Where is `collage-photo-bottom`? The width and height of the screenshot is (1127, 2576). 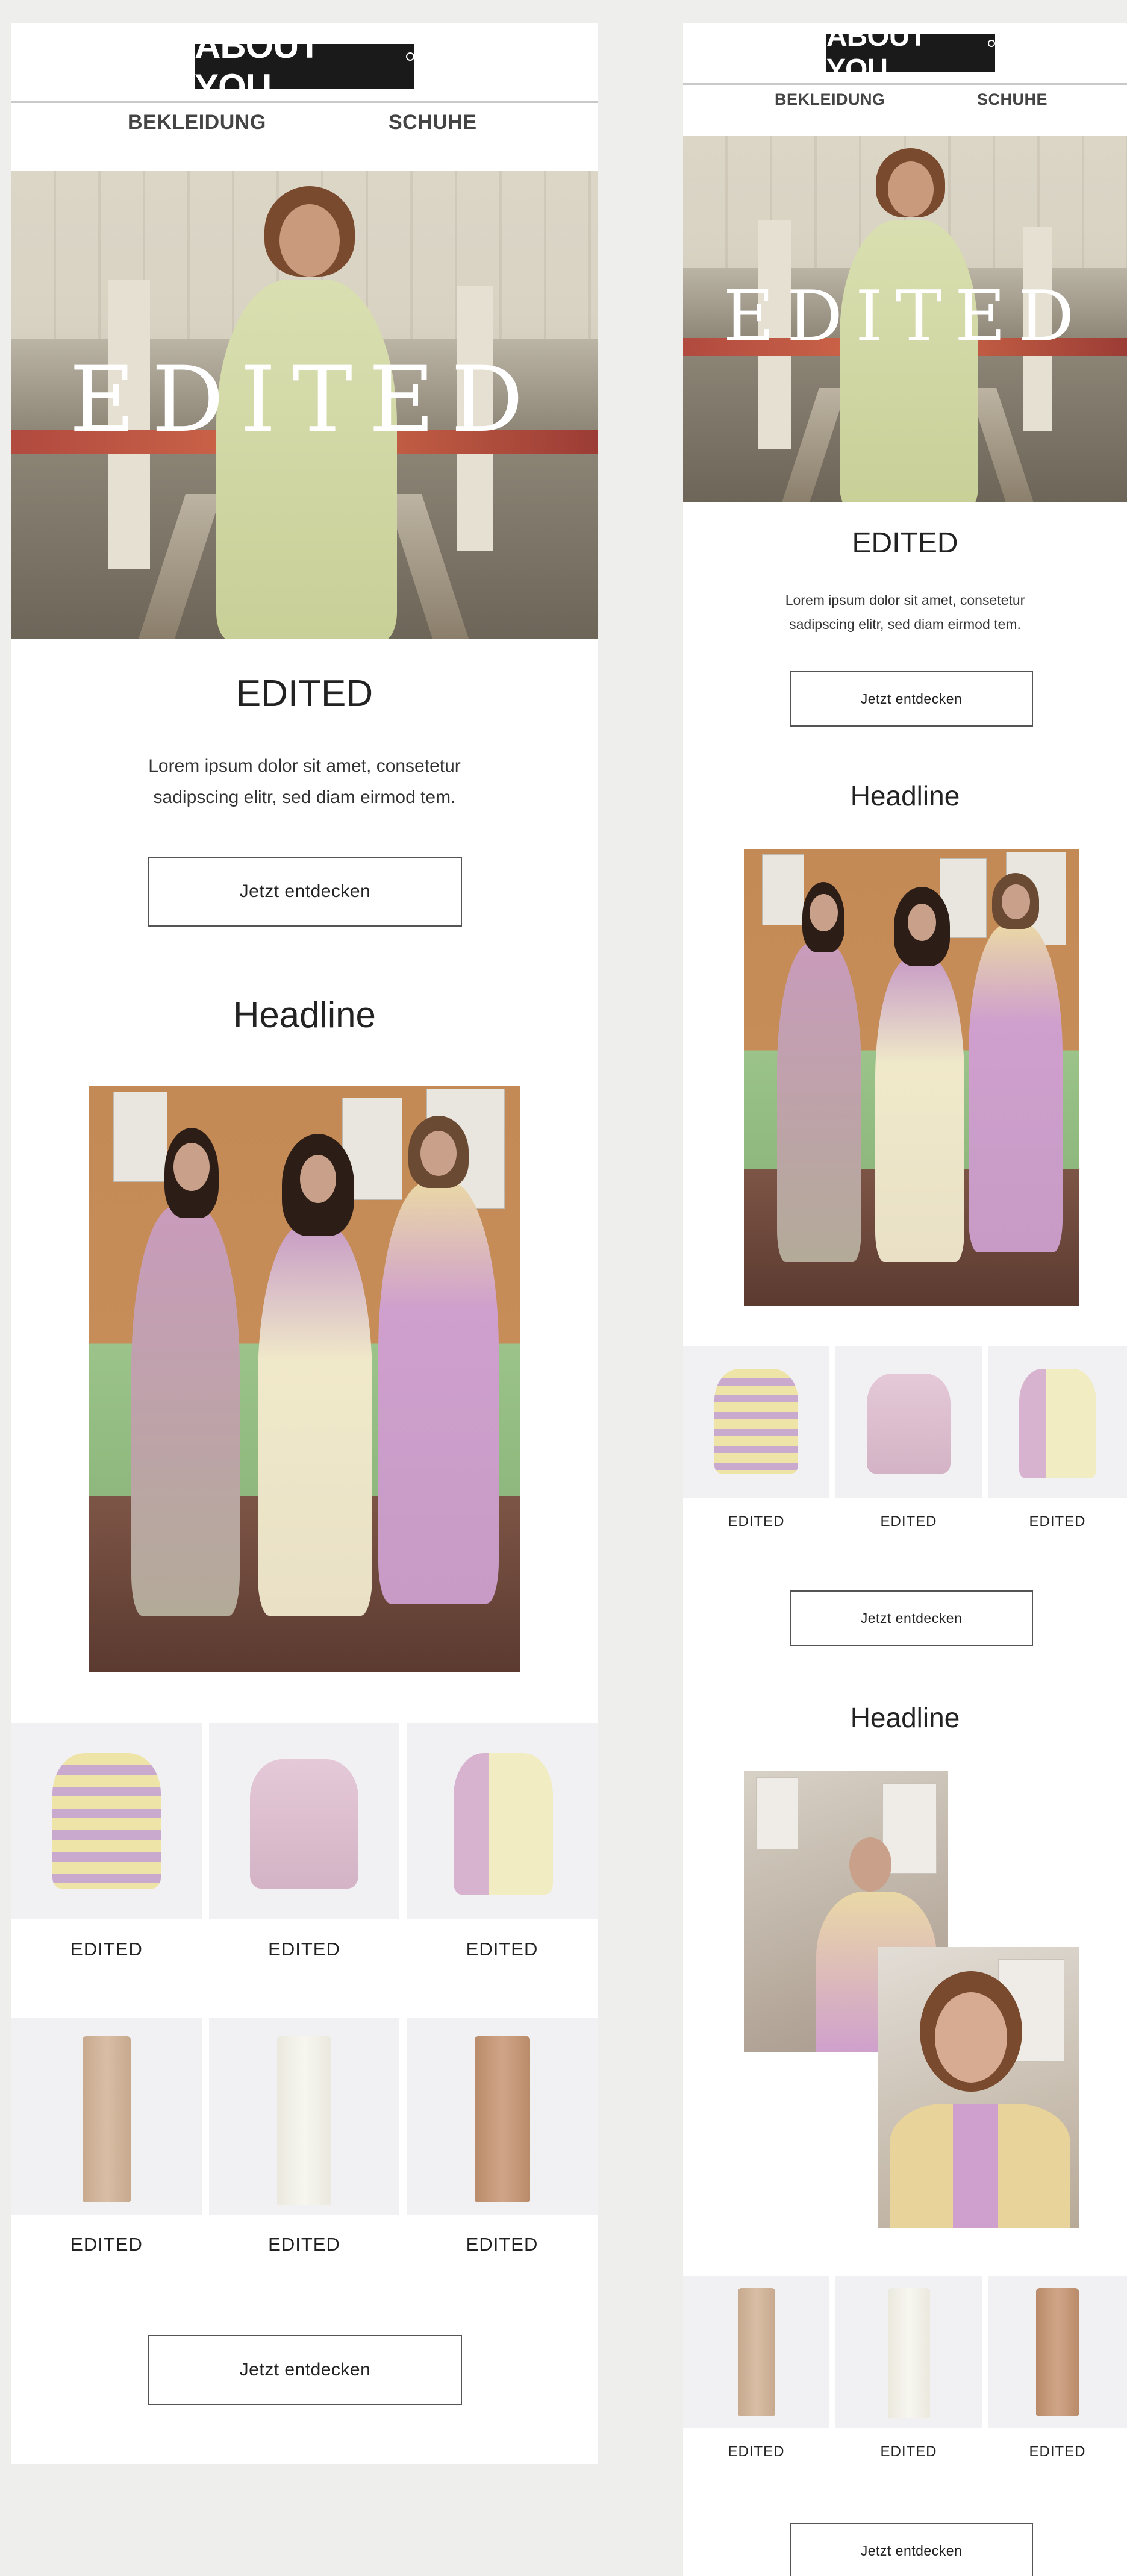
collage-photo-bottom is located at coordinates (979, 2087).